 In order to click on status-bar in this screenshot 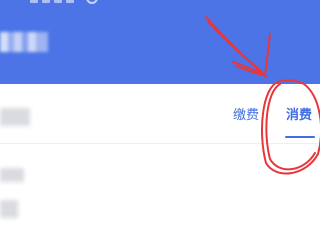, I will do `click(160, 4)`.